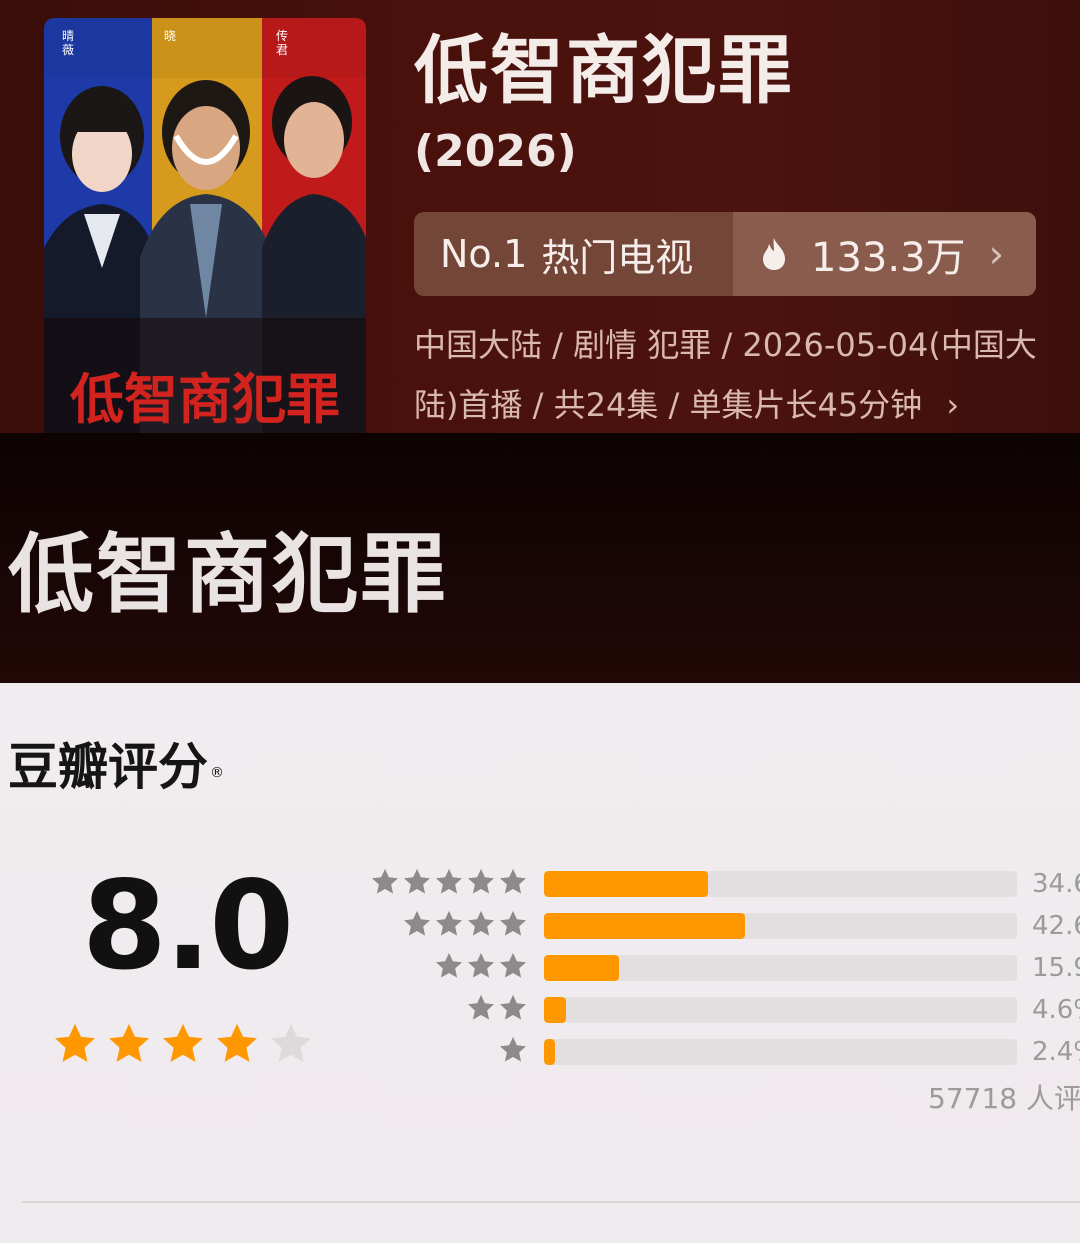  I want to click on registered-mark: ®, so click(217, 773).